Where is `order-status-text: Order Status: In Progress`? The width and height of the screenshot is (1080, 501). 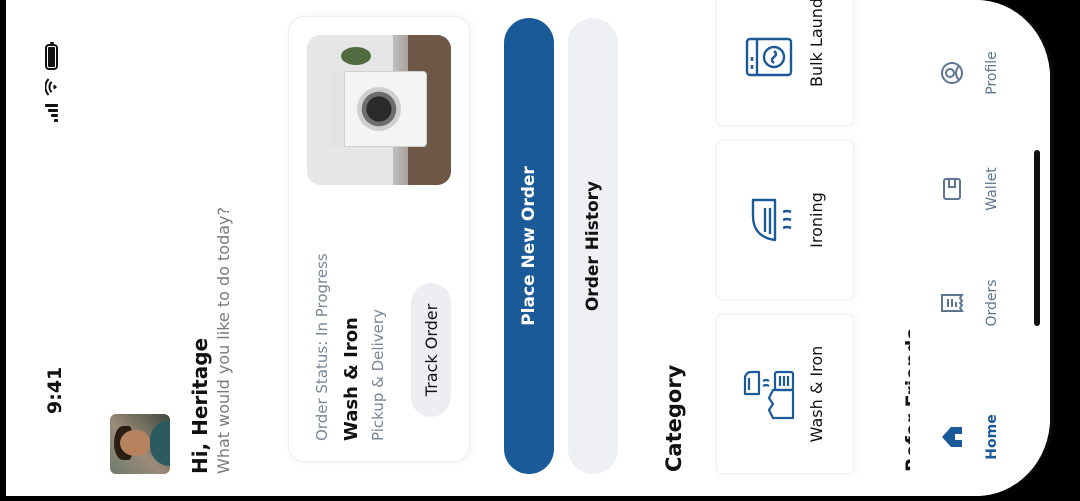 order-status-text: Order Status: In Progress is located at coordinates (322, 347).